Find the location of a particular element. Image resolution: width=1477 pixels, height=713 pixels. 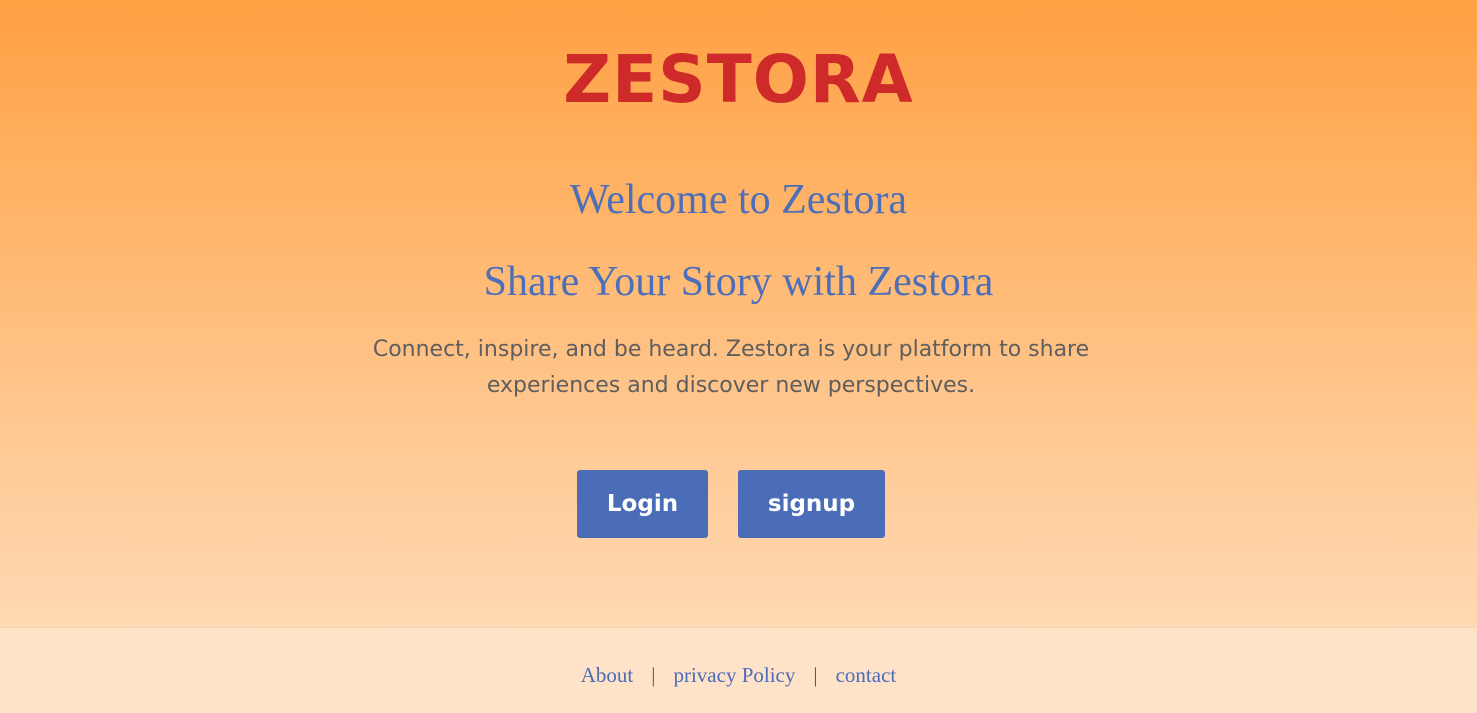

footer-link-contact: contact is located at coordinates (866, 675).